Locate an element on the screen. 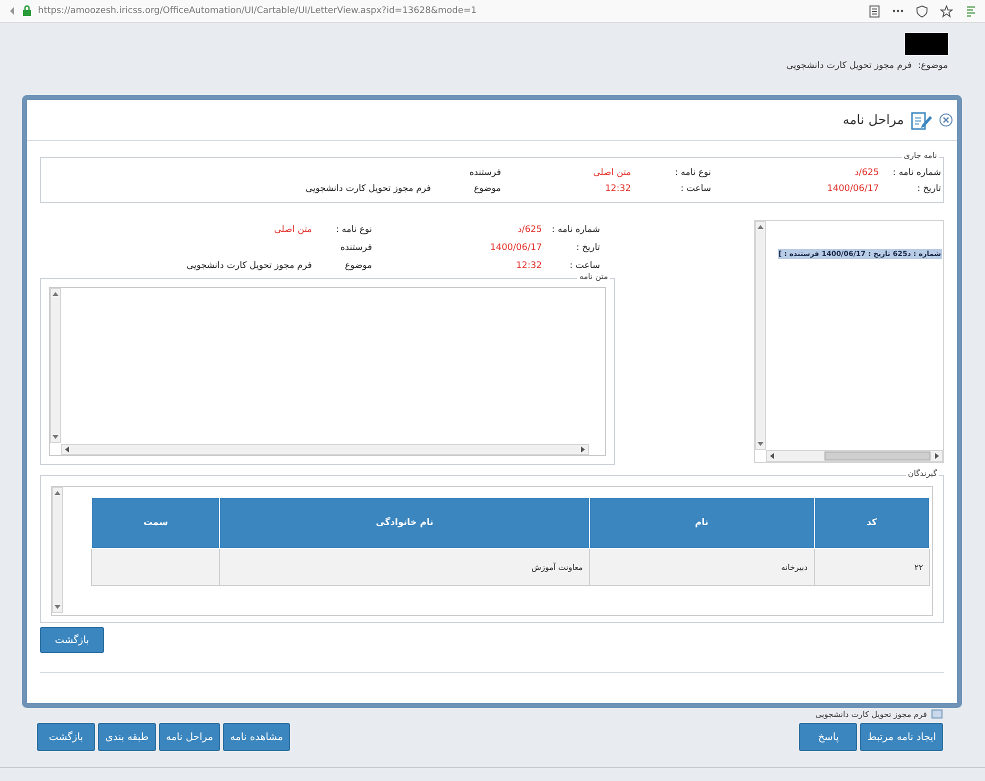 Image resolution: width=985 pixels, height=781 pixels. action-button: پاسخ is located at coordinates (828, 737).